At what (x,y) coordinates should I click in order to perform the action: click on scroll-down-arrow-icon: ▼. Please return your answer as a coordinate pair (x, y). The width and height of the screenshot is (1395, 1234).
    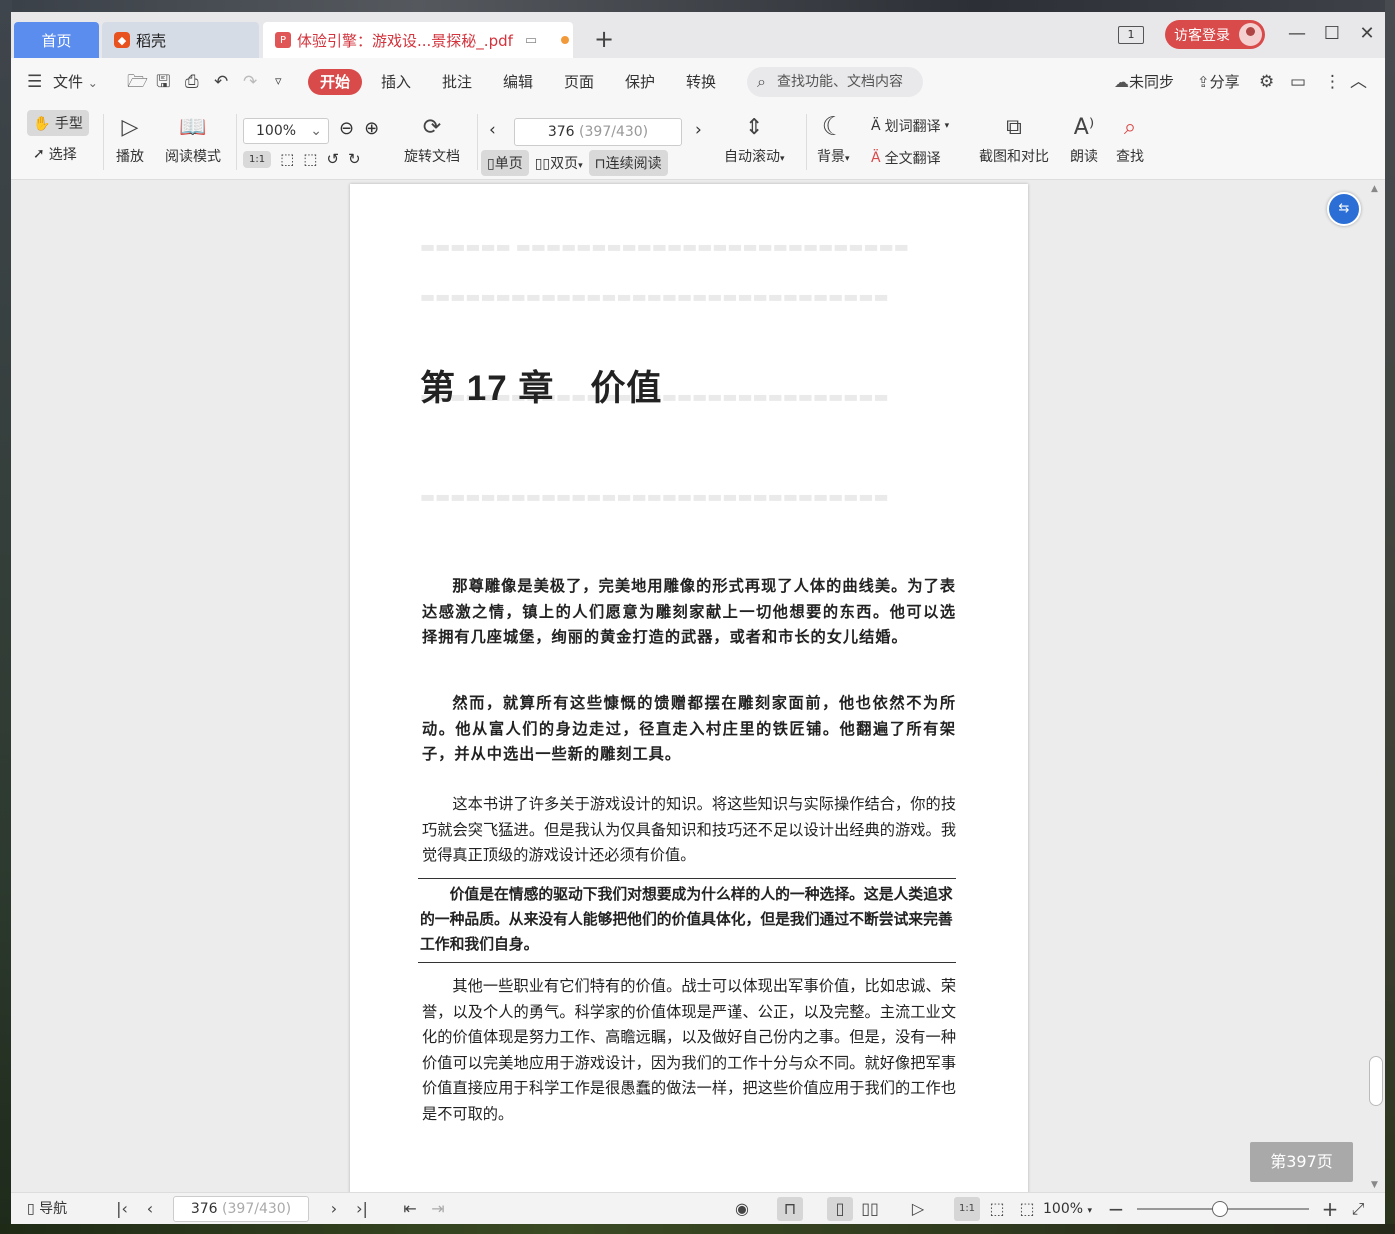
    Looking at the image, I should click on (1374, 1185).